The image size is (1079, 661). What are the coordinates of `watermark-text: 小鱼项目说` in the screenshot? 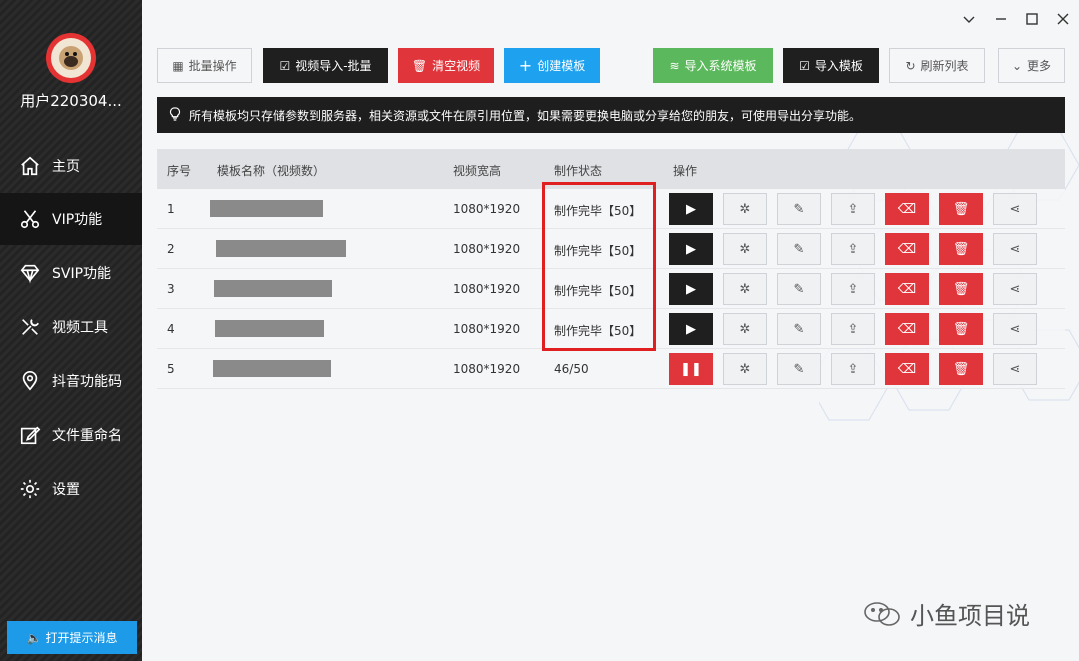 It's located at (970, 616).